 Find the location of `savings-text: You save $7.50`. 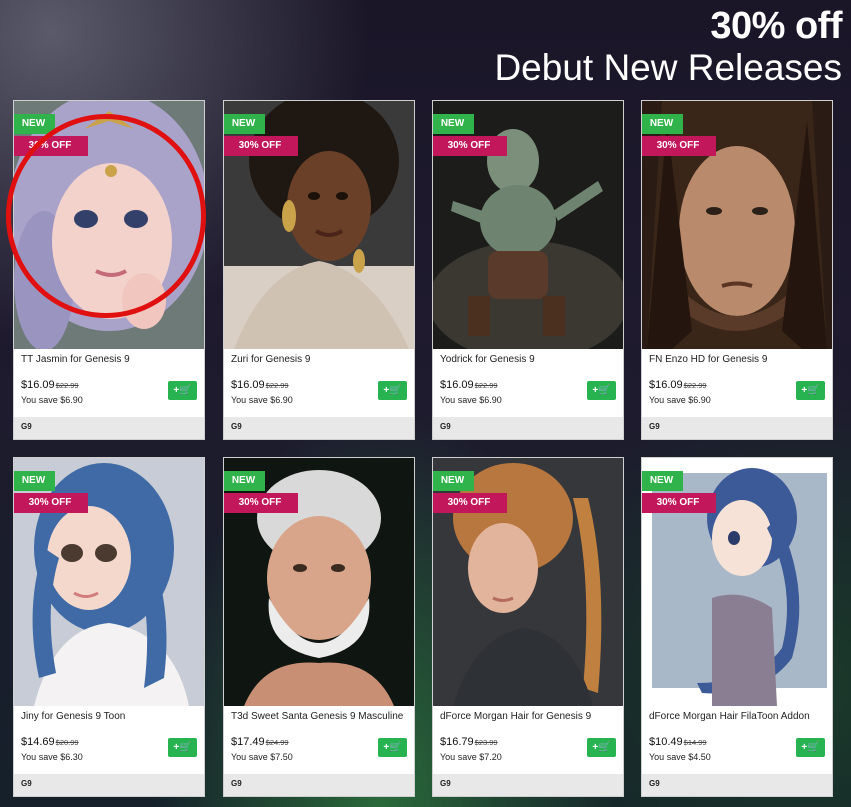

savings-text: You save $7.50 is located at coordinates (262, 757).